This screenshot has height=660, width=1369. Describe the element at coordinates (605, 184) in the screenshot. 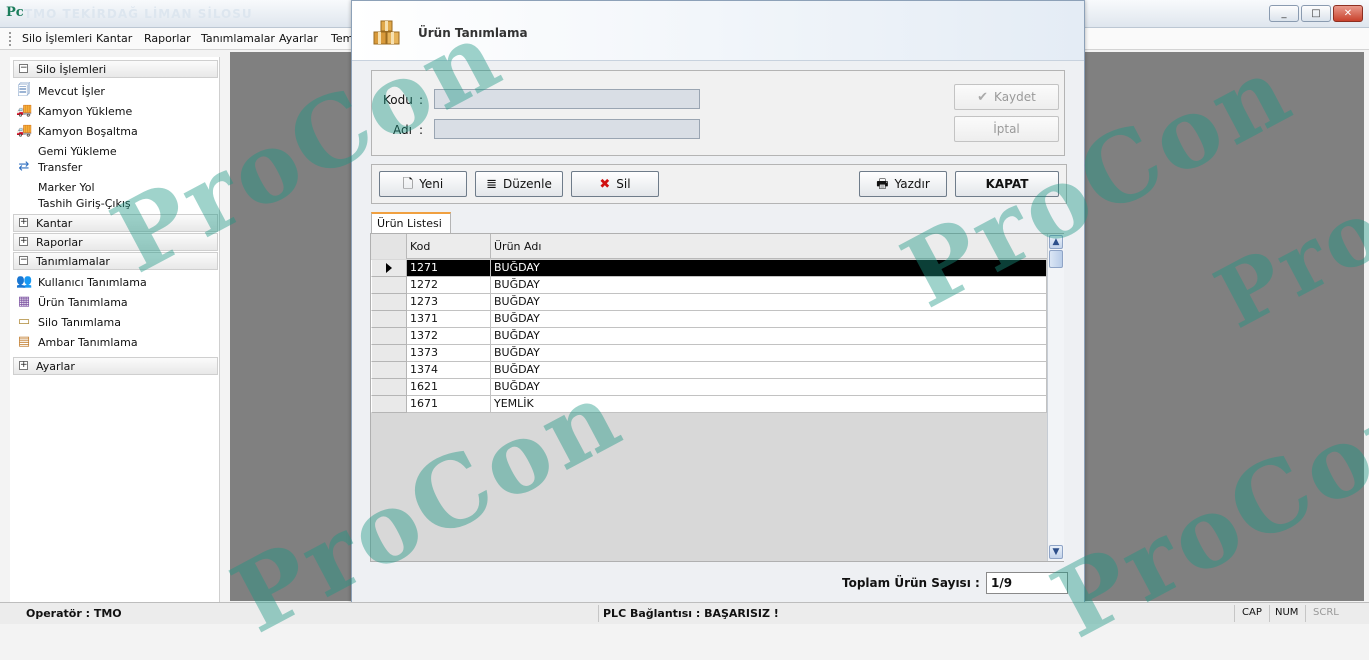

I see `delete-icon: ✖` at that location.